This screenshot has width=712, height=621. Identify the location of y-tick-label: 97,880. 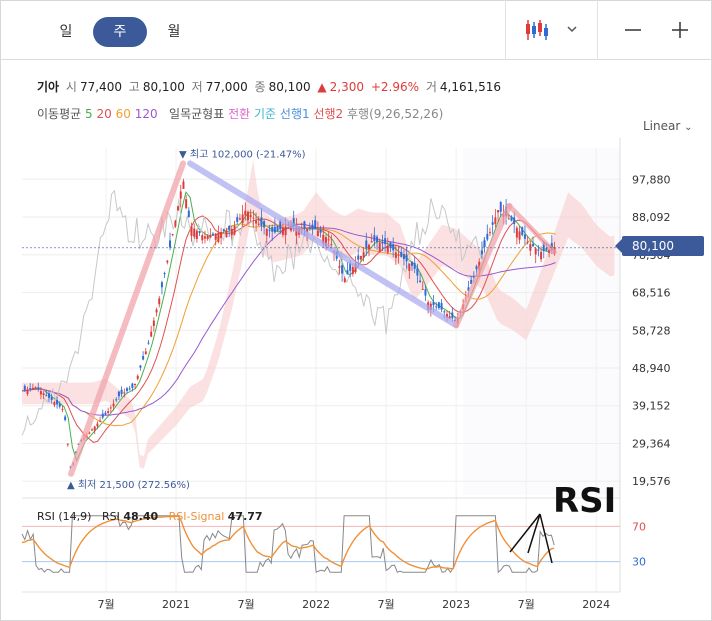
(651, 179).